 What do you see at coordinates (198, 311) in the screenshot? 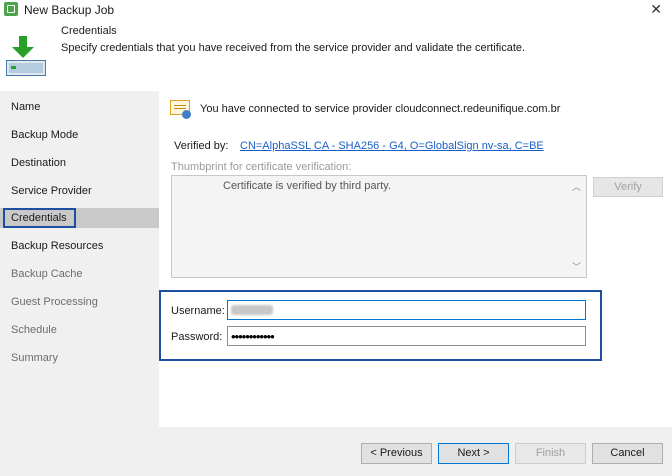
I see `username-label: Username:` at bounding box center [198, 311].